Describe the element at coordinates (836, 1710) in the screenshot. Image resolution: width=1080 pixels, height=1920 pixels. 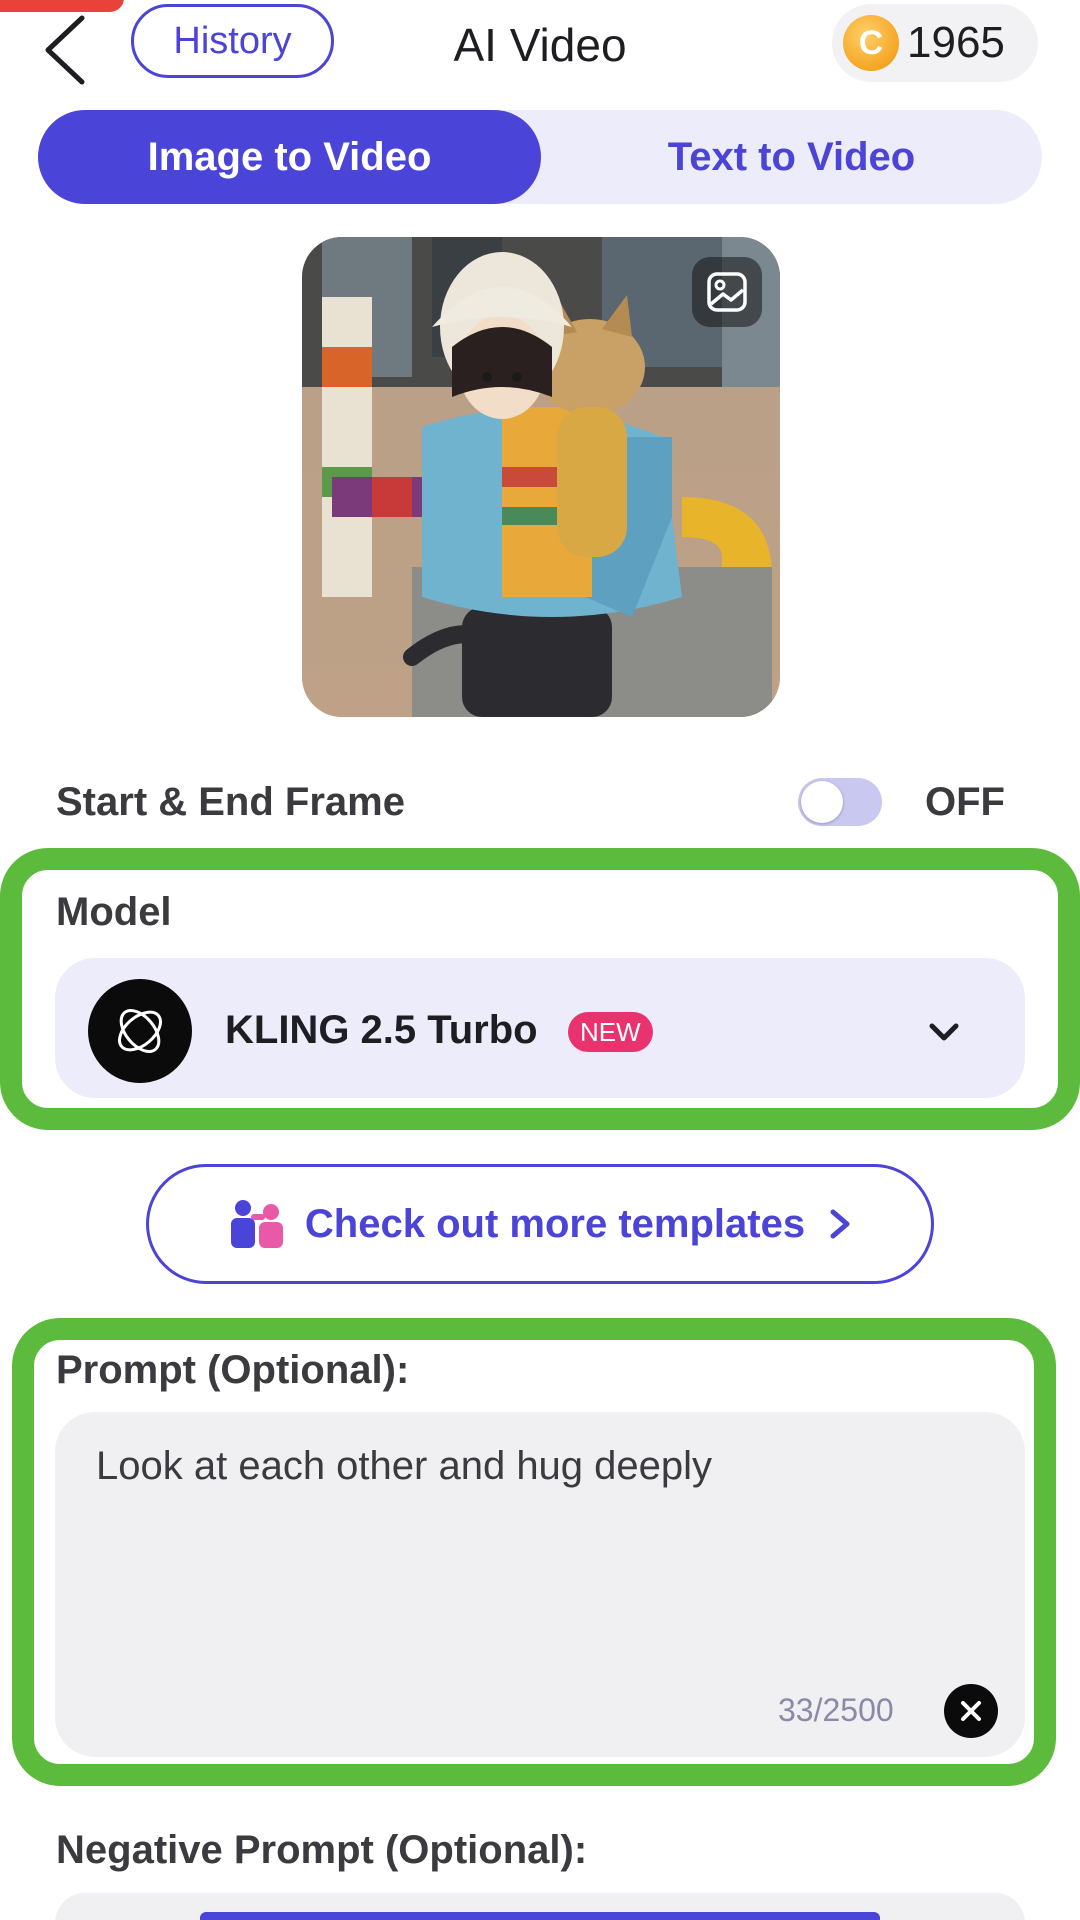
I see `character-counter: 33/2500` at that location.